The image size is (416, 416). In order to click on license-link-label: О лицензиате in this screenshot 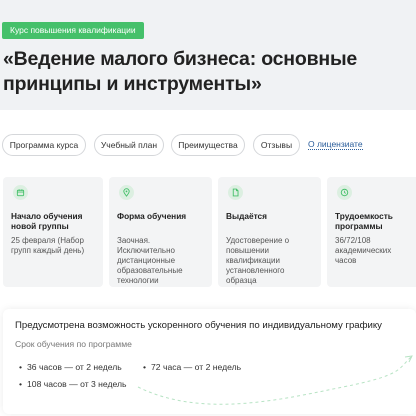, I will do `click(335, 144)`.